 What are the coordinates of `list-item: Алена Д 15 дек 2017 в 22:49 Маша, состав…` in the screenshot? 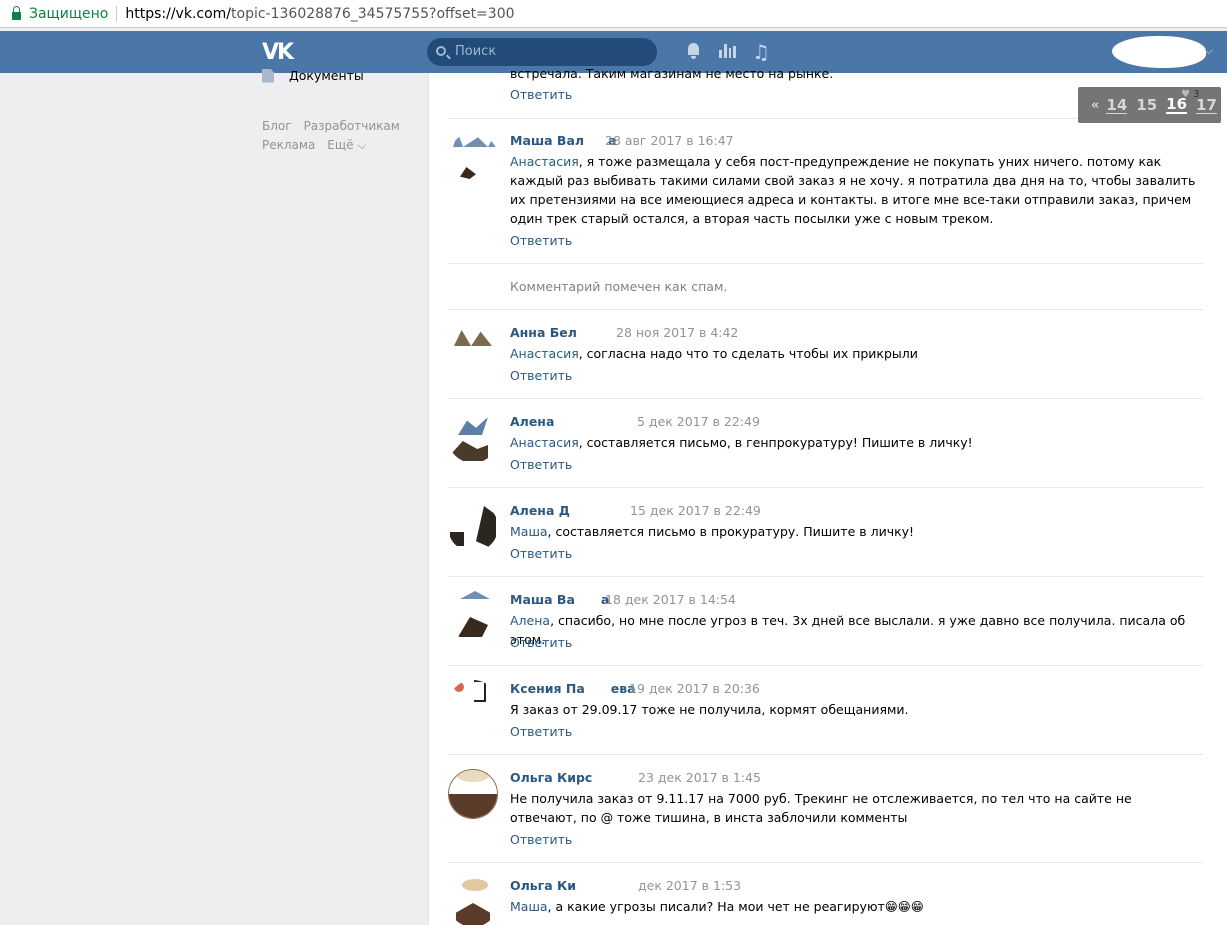 It's located at (825, 532).